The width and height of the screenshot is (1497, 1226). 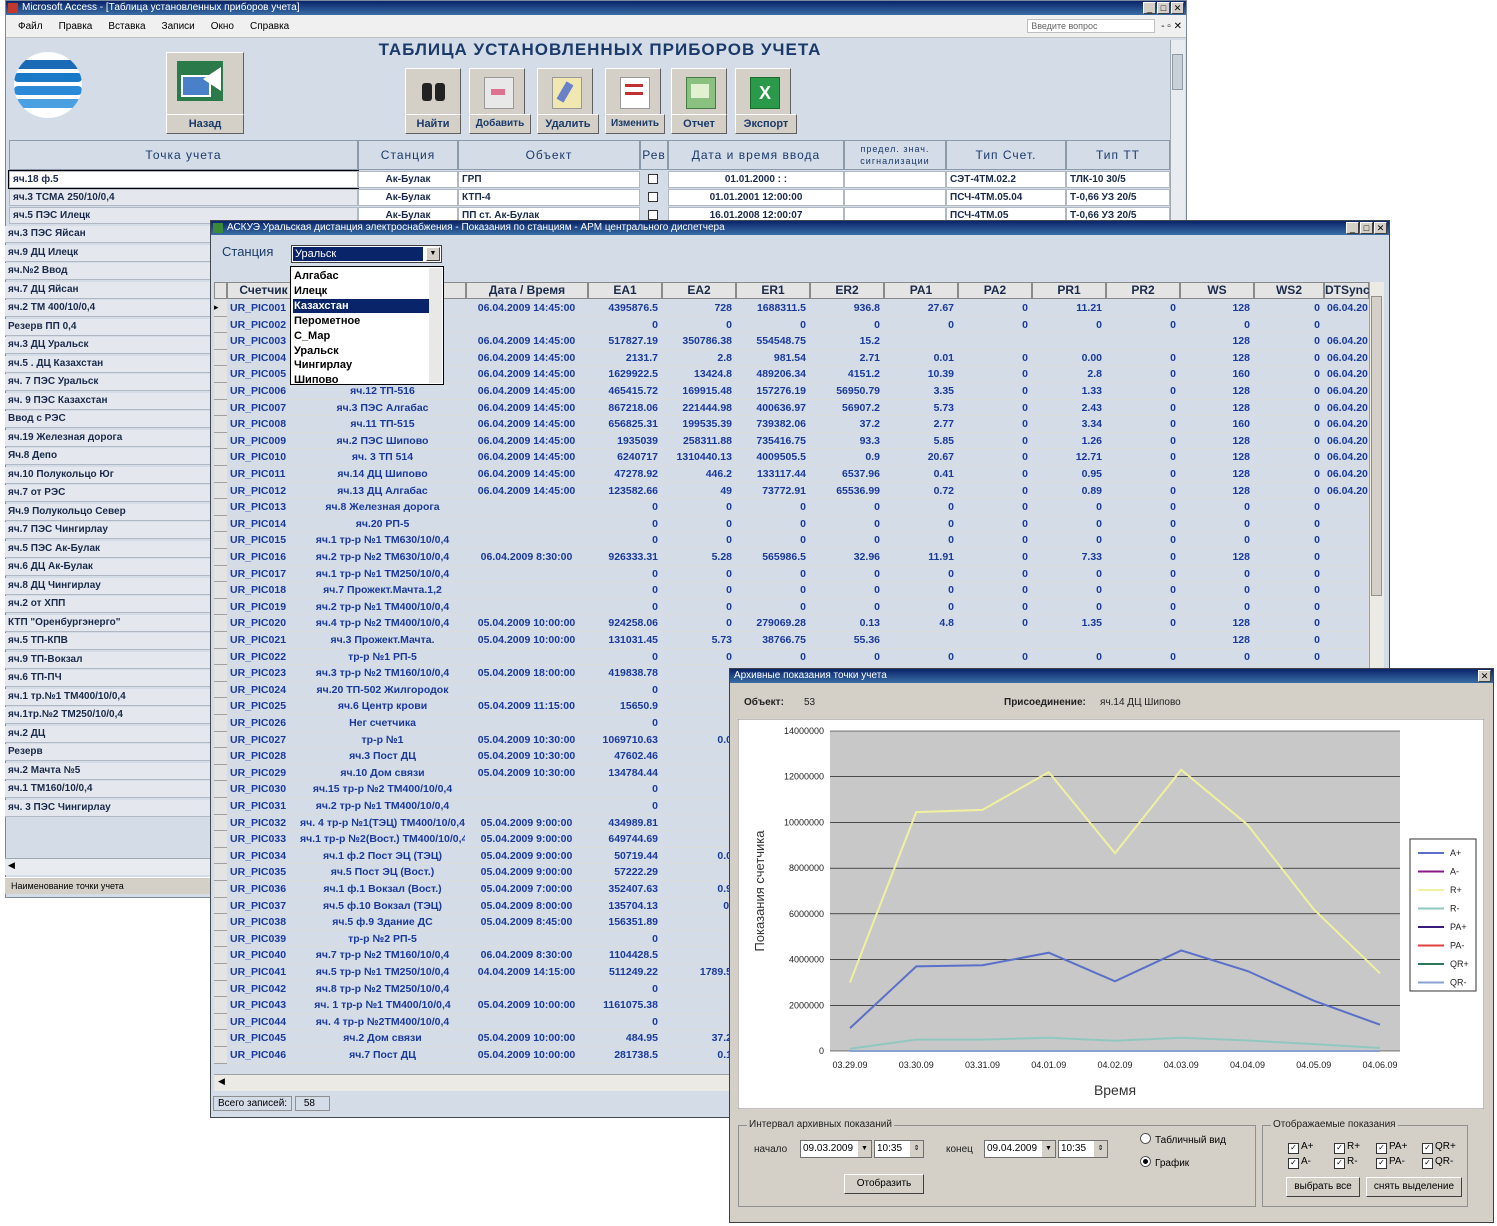 What do you see at coordinates (1352, 228) in the screenshot?
I see `minimize-icon: _` at bounding box center [1352, 228].